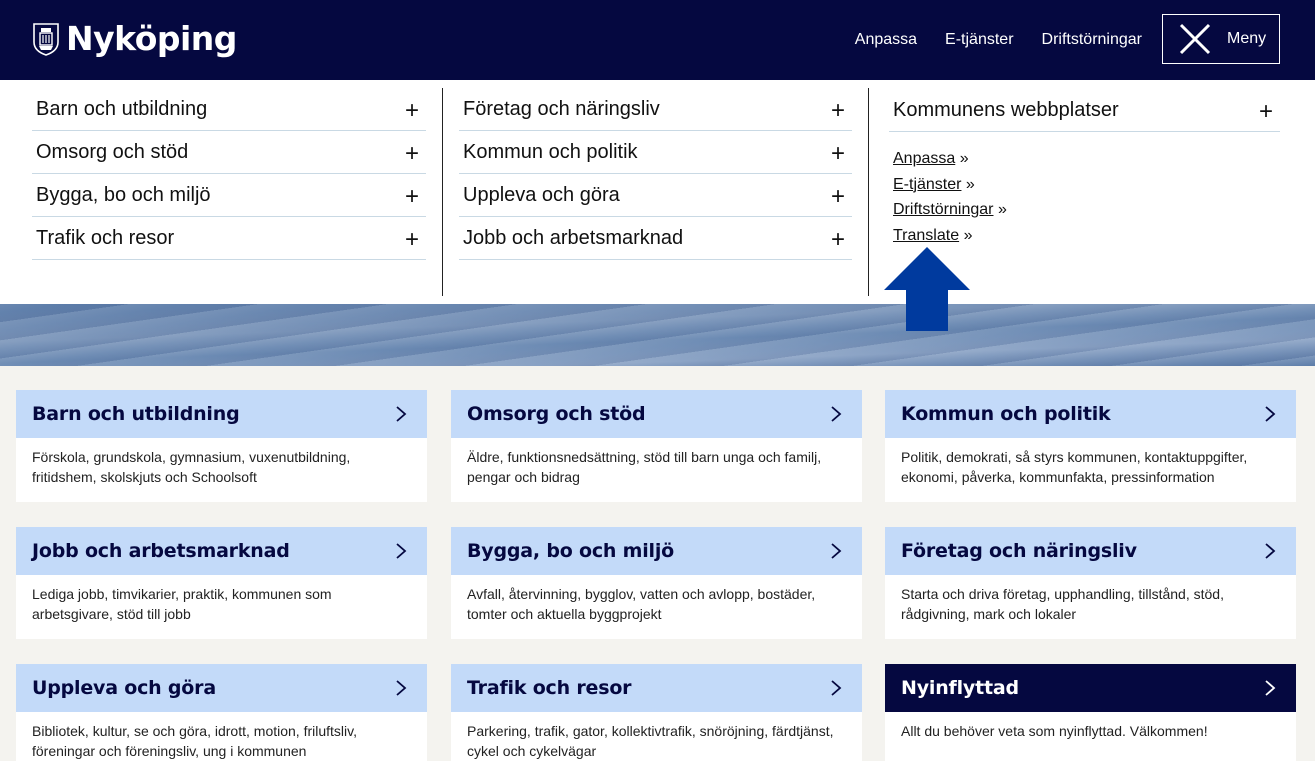 Image resolution: width=1315 pixels, height=761 pixels. I want to click on menu-item-omsorg-och-stod: Omsorg och stöd +, so click(229, 152).